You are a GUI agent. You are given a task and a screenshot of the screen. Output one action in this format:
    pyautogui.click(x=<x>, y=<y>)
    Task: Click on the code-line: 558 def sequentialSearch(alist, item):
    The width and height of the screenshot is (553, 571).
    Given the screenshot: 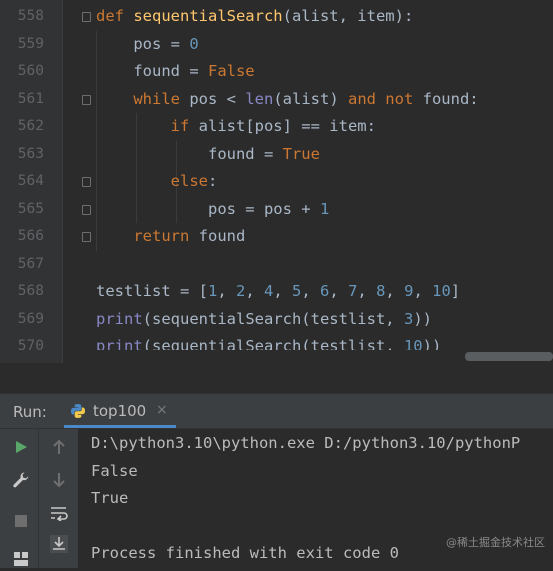 What is the action you would take?
    pyautogui.click(x=276, y=17)
    